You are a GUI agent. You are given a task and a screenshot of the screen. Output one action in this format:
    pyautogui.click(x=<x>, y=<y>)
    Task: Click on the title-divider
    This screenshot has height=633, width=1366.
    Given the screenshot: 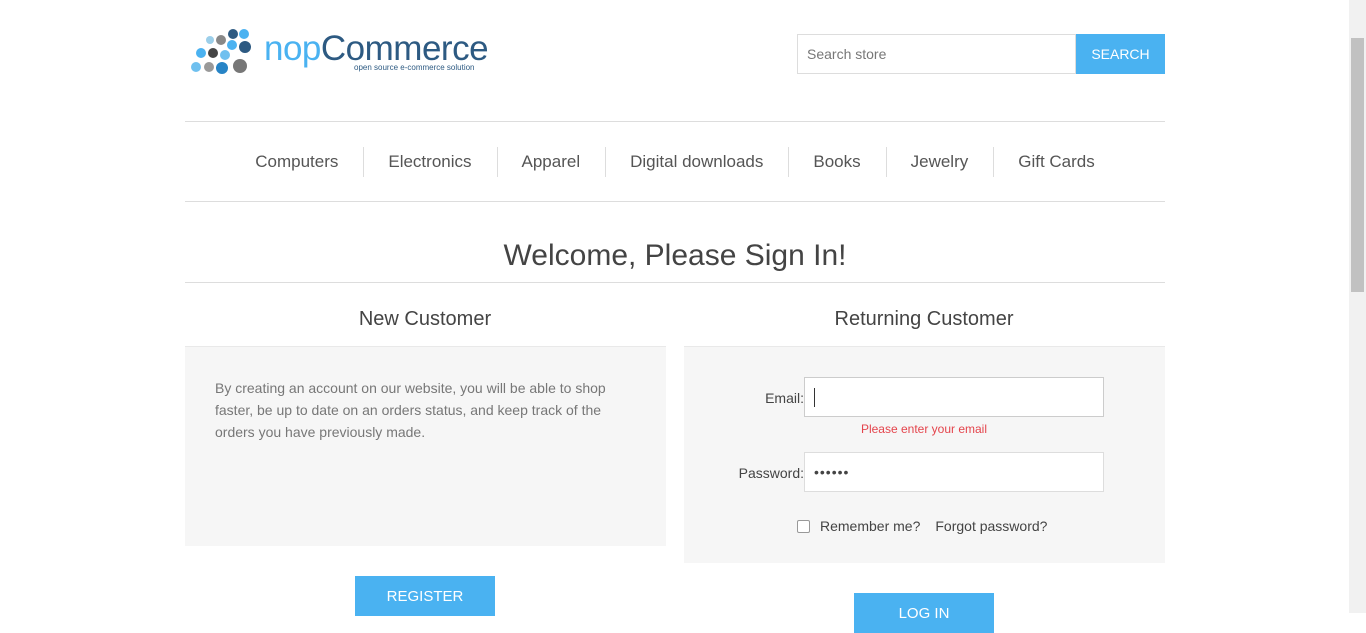 What is the action you would take?
    pyautogui.click(x=675, y=282)
    